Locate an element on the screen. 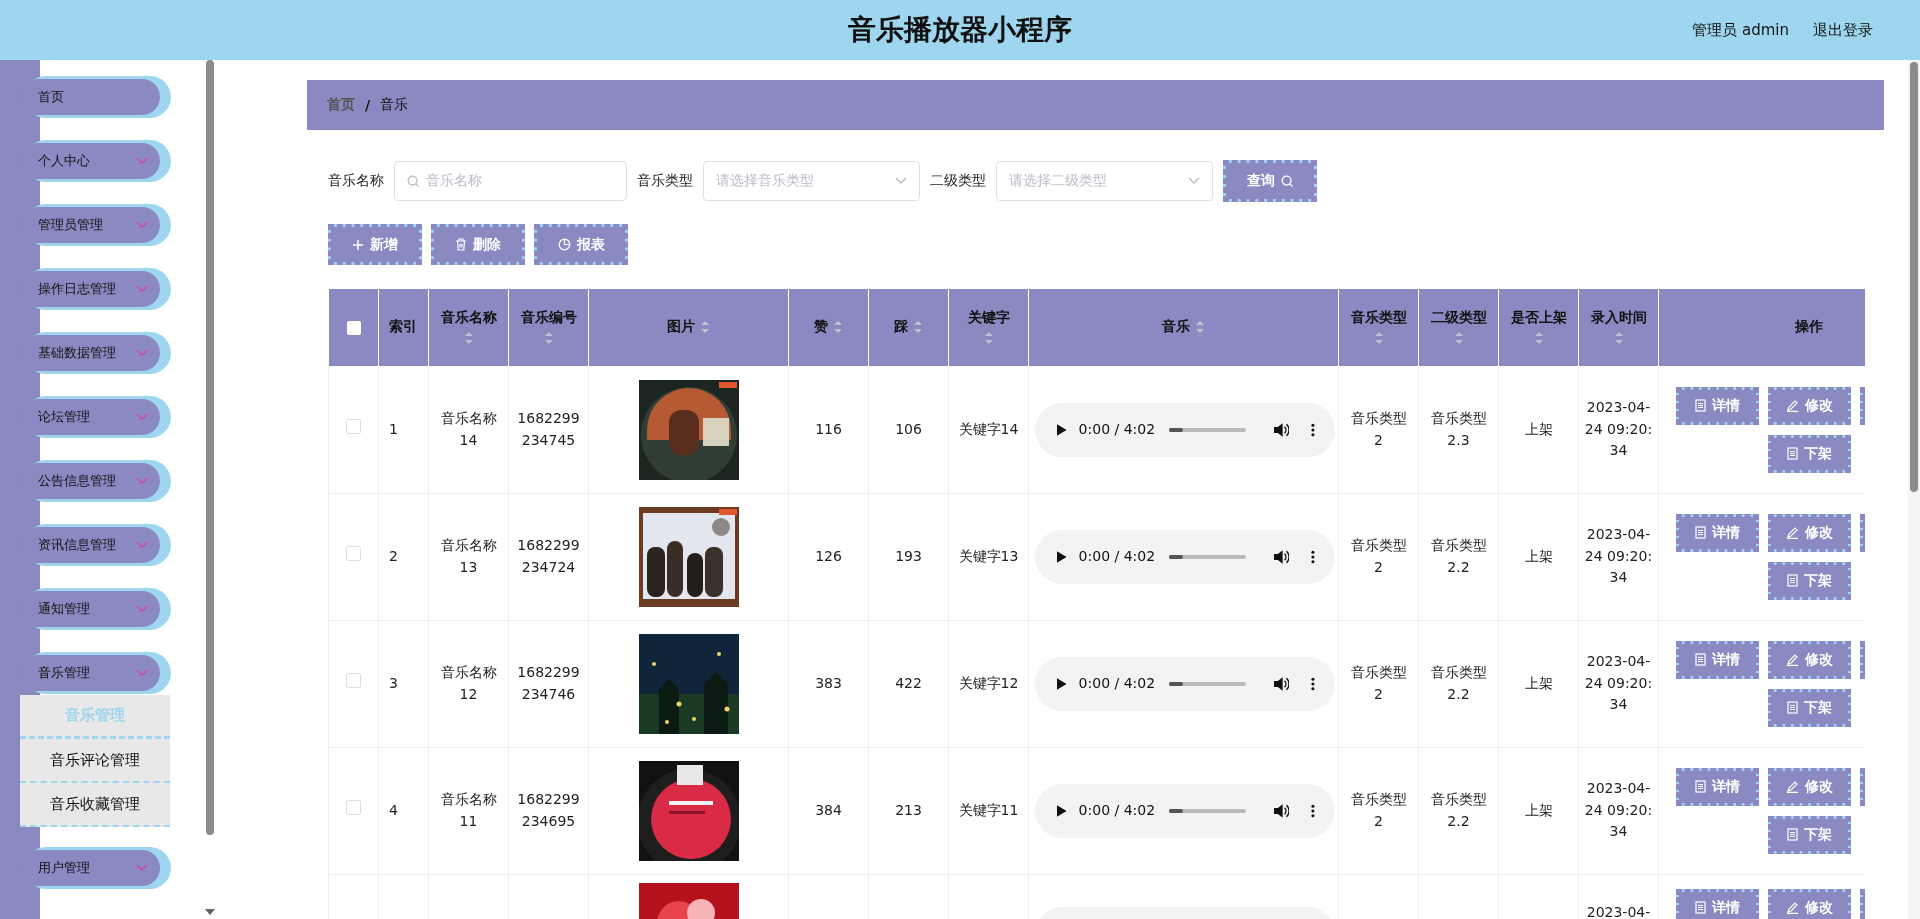 This screenshot has width=1920, height=919. table-cell: 音乐名称13 is located at coordinates (468, 555).